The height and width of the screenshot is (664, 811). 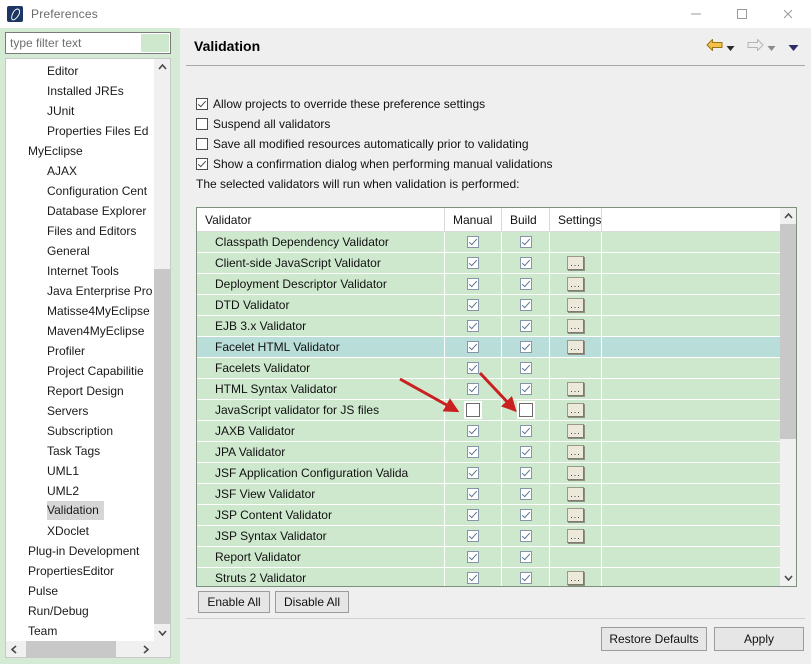 I want to click on column-header-validator: Validator, so click(x=321, y=219).